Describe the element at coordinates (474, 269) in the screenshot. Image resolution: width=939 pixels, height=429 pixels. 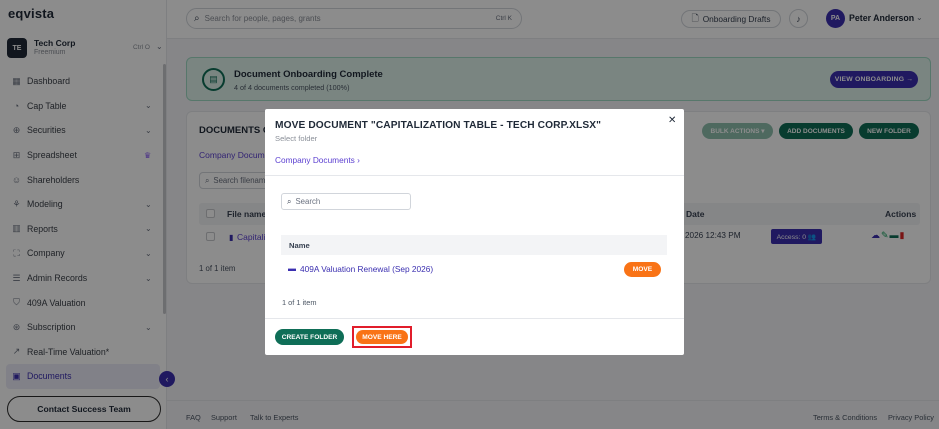
I see `table-row: ▬ 409A Valuation Renewal (Sep 2026) MOVE` at that location.